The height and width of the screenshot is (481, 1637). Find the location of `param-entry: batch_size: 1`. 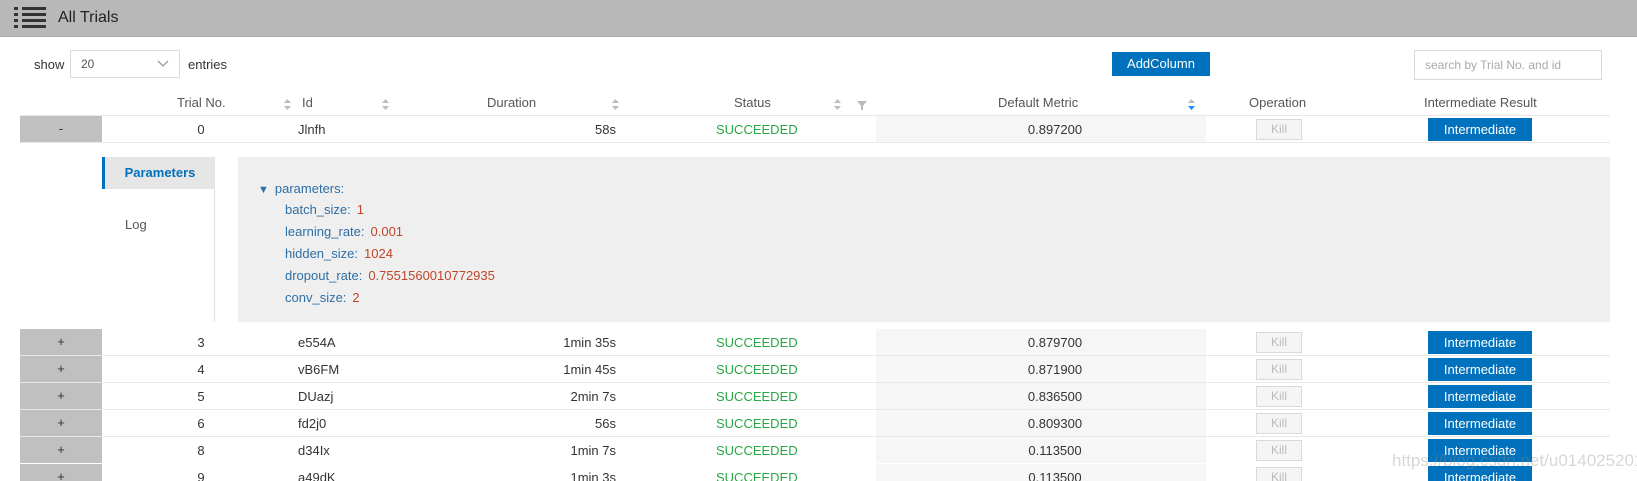

param-entry: batch_size: 1 is located at coordinates (324, 209).